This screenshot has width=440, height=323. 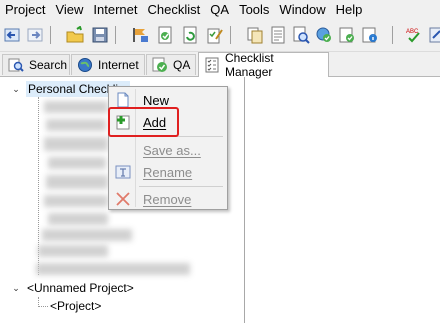 I want to click on new-document-icon, so click(x=123, y=100).